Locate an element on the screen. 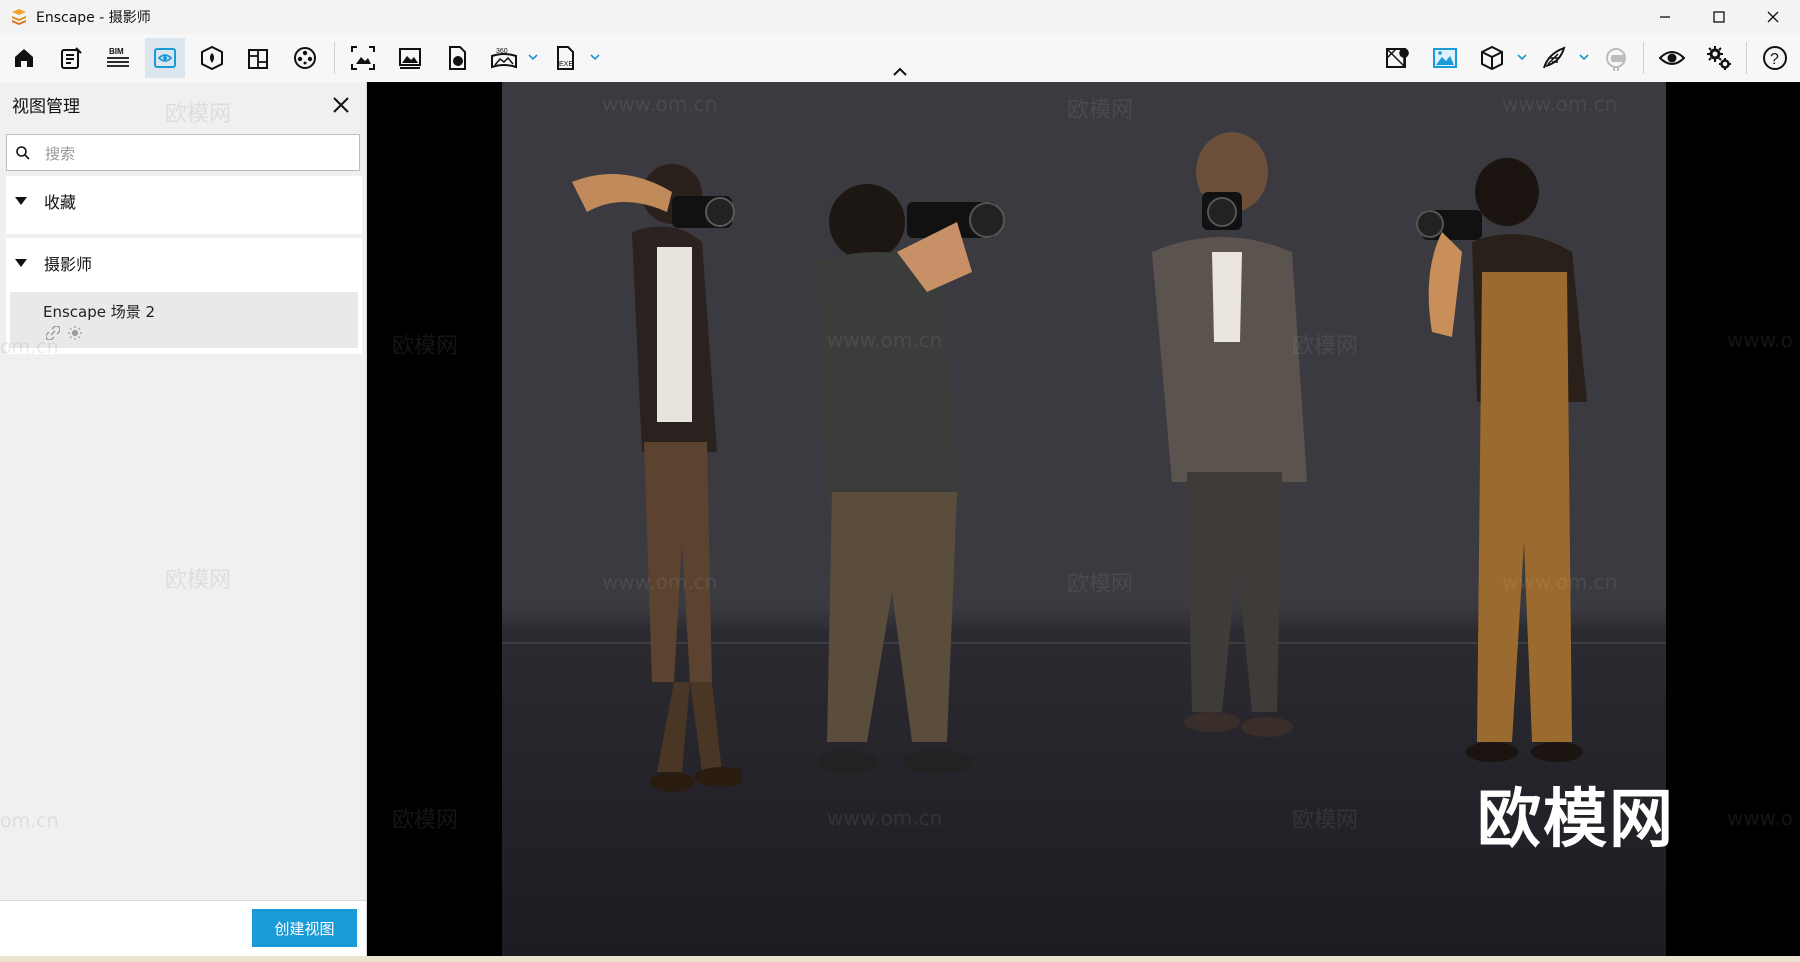 The image size is (1800, 962). view-name: Enscape 场景 2 is located at coordinates (99, 312).